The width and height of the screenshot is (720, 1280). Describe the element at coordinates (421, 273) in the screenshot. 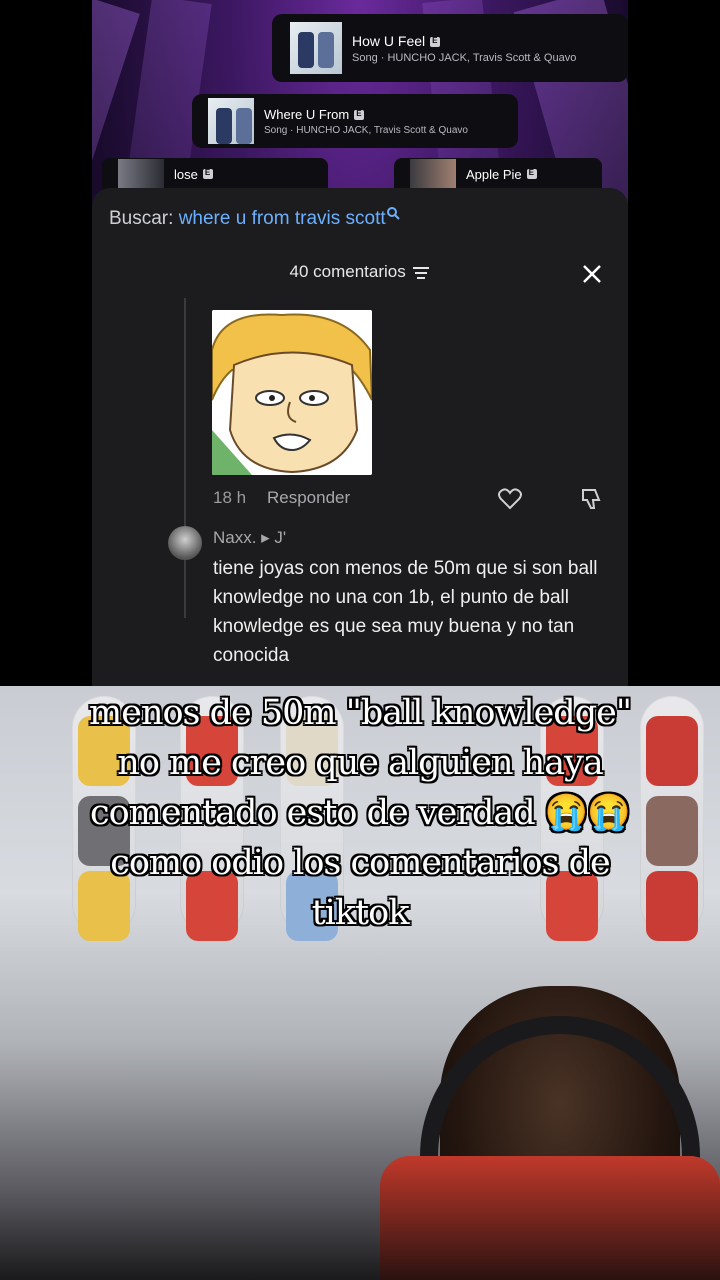

I see `sort-icon` at that location.